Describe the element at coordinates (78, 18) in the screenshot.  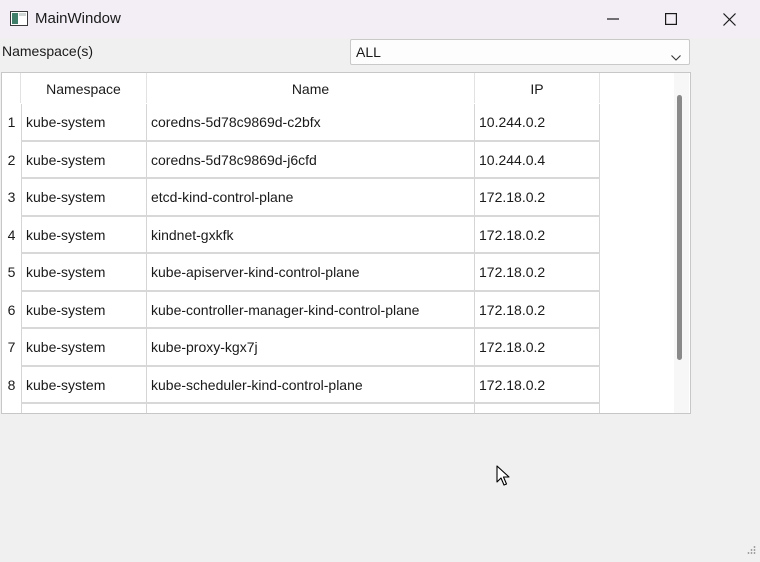
I see `window-title: MainWindow` at that location.